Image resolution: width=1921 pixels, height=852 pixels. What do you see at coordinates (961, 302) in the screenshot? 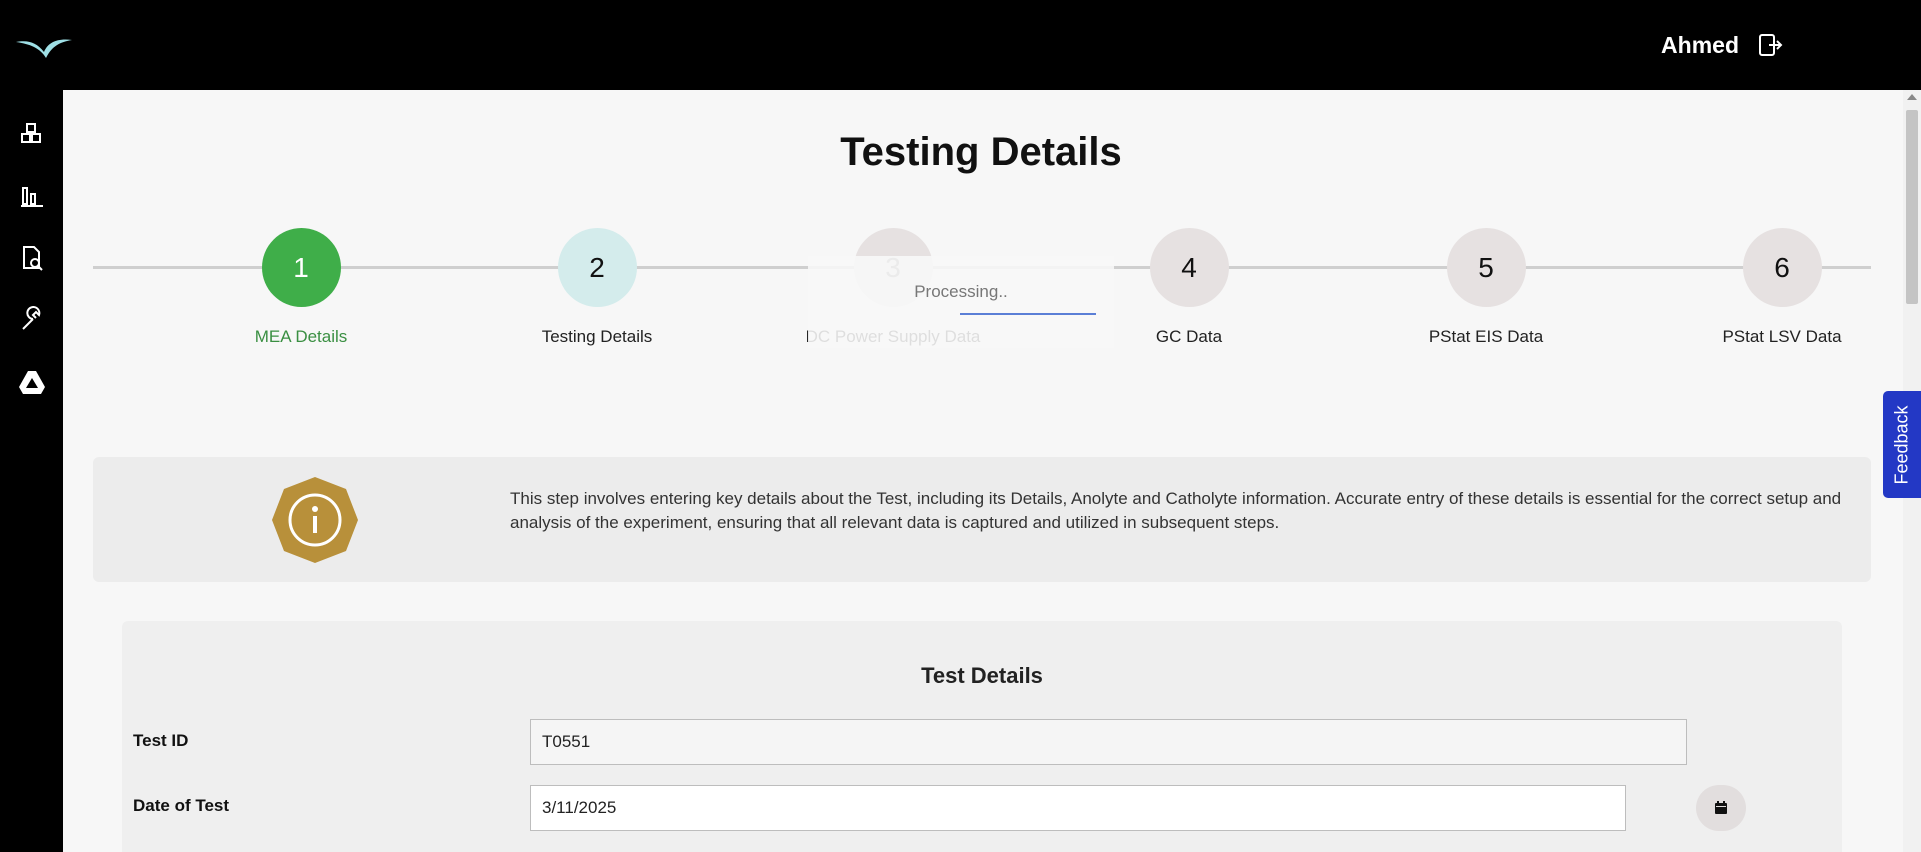
I see `processing-overlay: Processing..` at bounding box center [961, 302].